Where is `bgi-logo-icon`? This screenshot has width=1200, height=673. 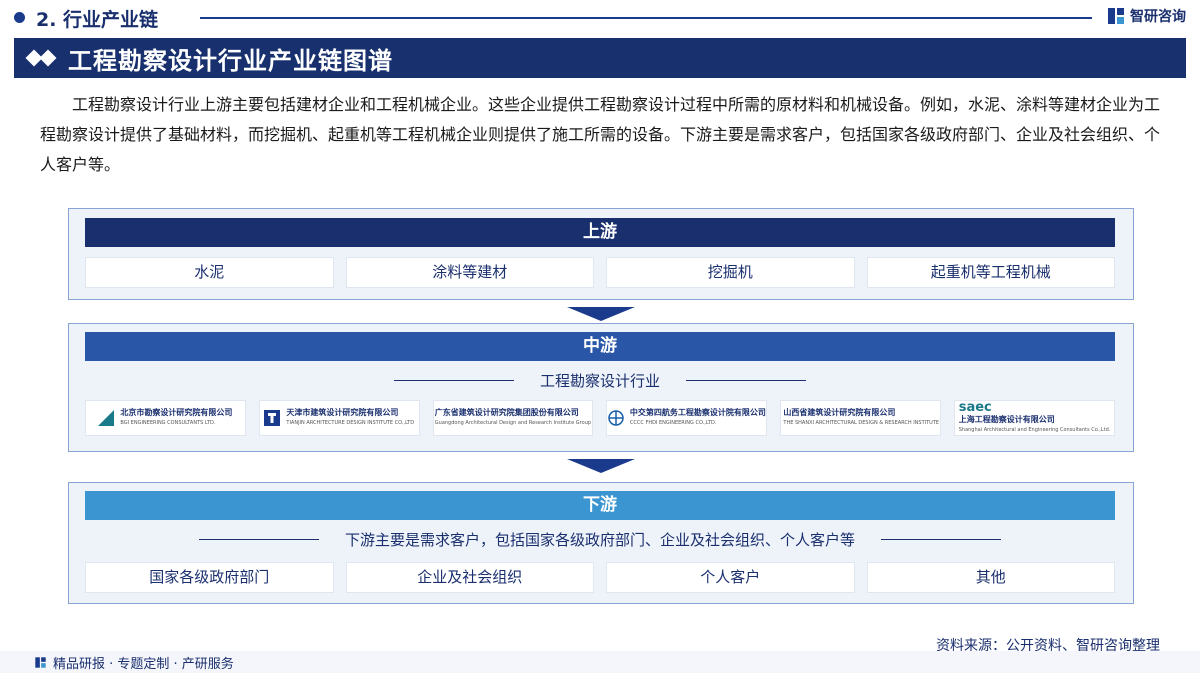
bgi-logo-icon is located at coordinates (106, 418).